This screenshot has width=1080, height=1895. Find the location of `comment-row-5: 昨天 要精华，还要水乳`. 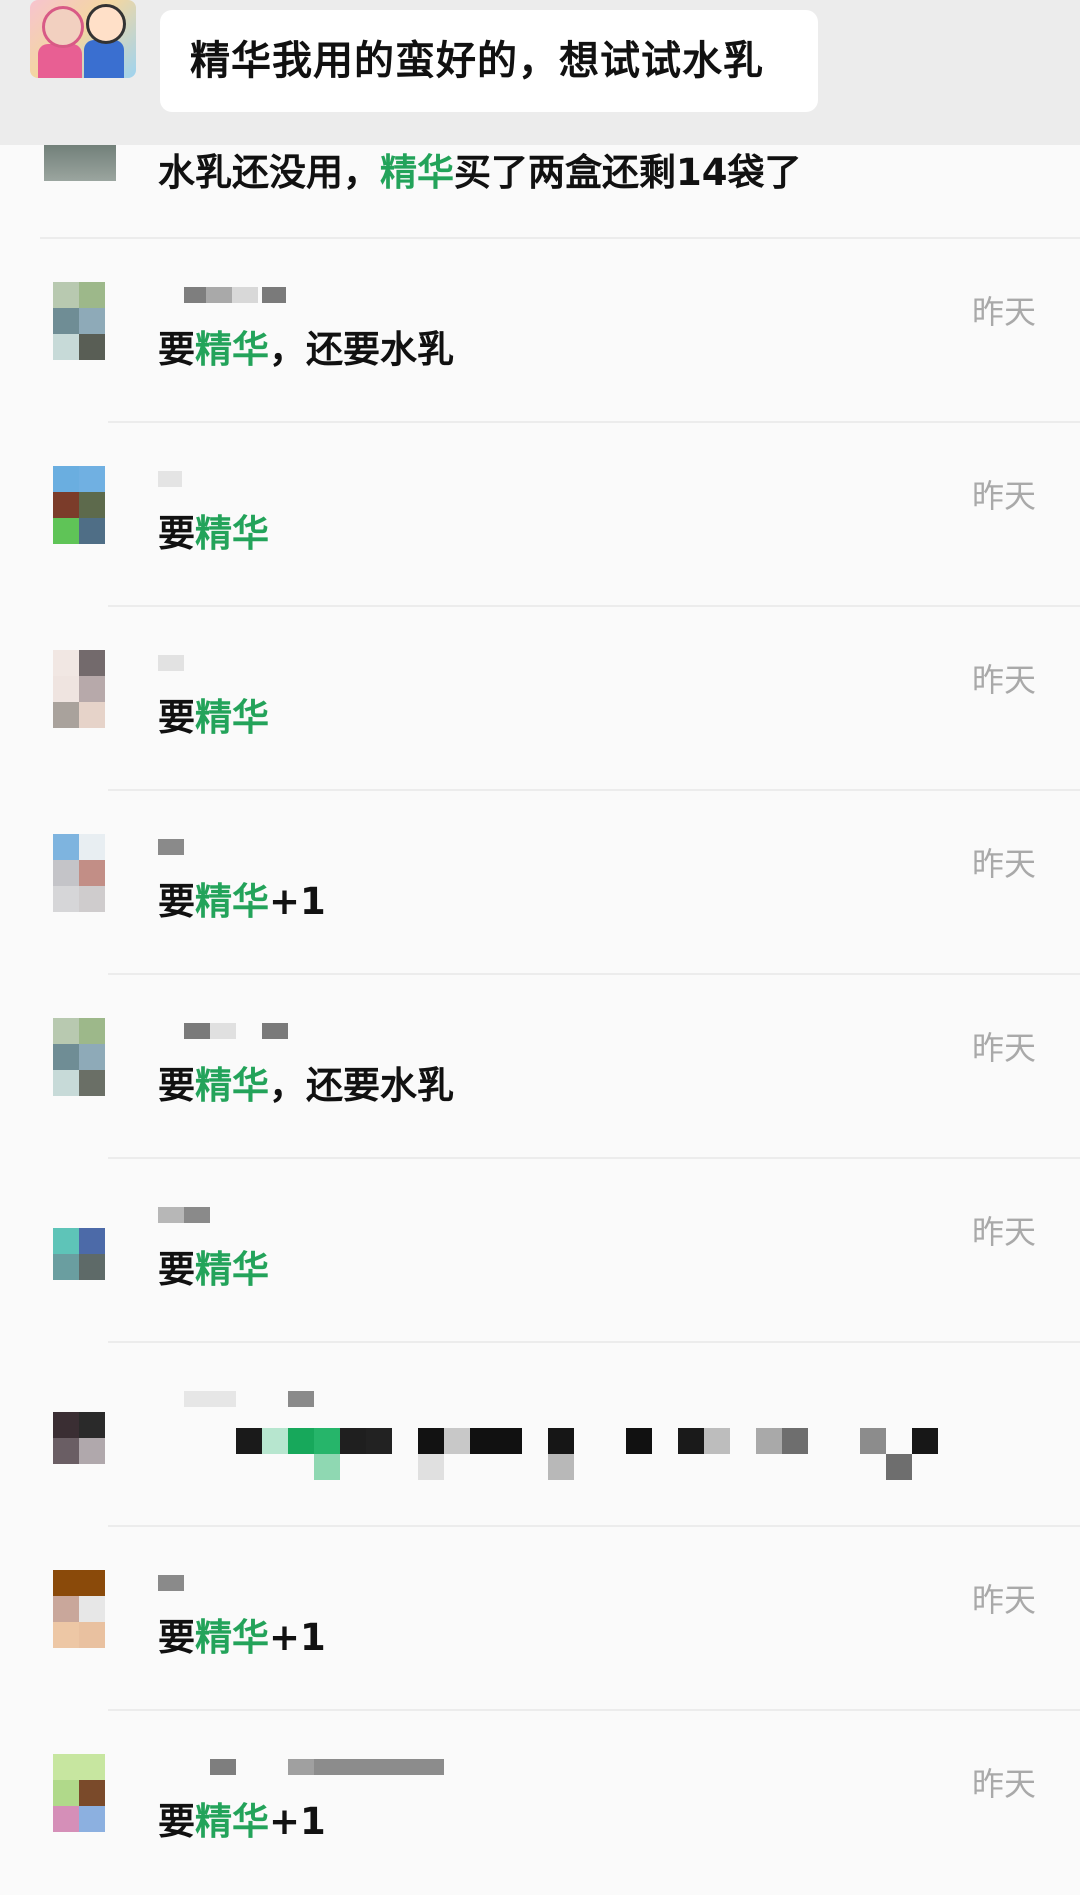

comment-row-5: 昨天 要精华，还要水乳 is located at coordinates (540, 1067).